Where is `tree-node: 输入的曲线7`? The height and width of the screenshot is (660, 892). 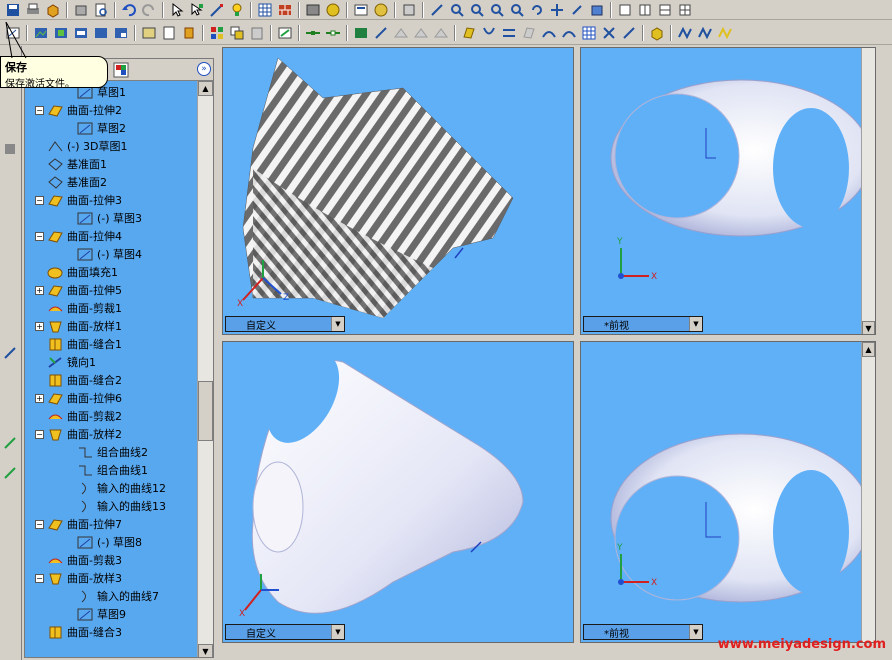
tree-node: 输入的曲线7 is located at coordinates (112, 596).